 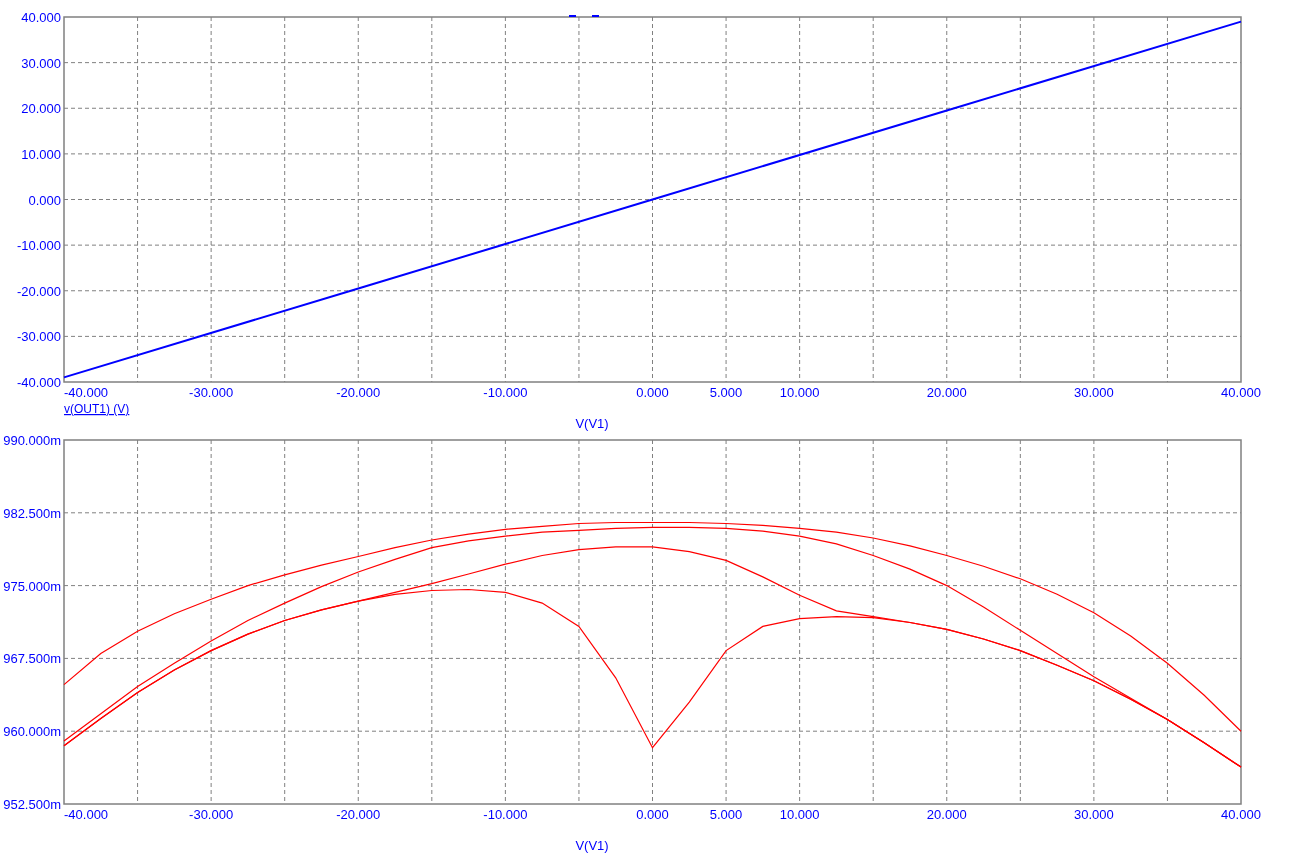 I want to click on y-tick-label: -40.000, so click(x=38, y=382).